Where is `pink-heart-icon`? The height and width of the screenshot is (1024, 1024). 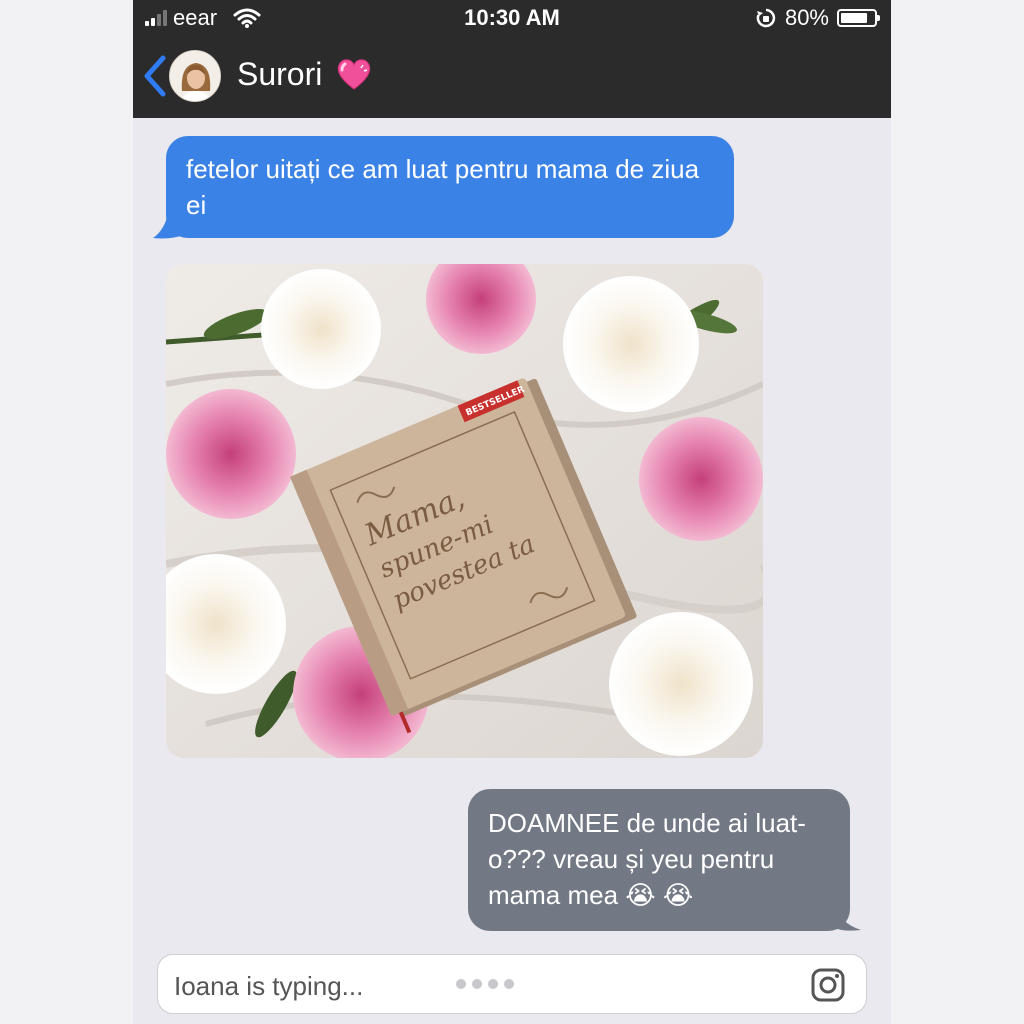 pink-heart-icon is located at coordinates (354, 74).